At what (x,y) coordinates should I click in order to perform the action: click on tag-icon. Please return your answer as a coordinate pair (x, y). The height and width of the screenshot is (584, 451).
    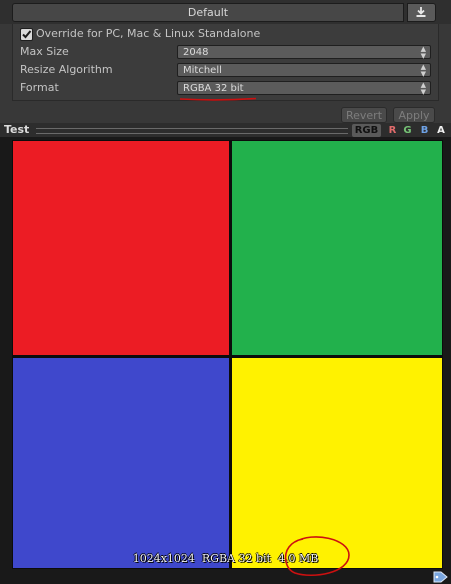
    Looking at the image, I should click on (440, 577).